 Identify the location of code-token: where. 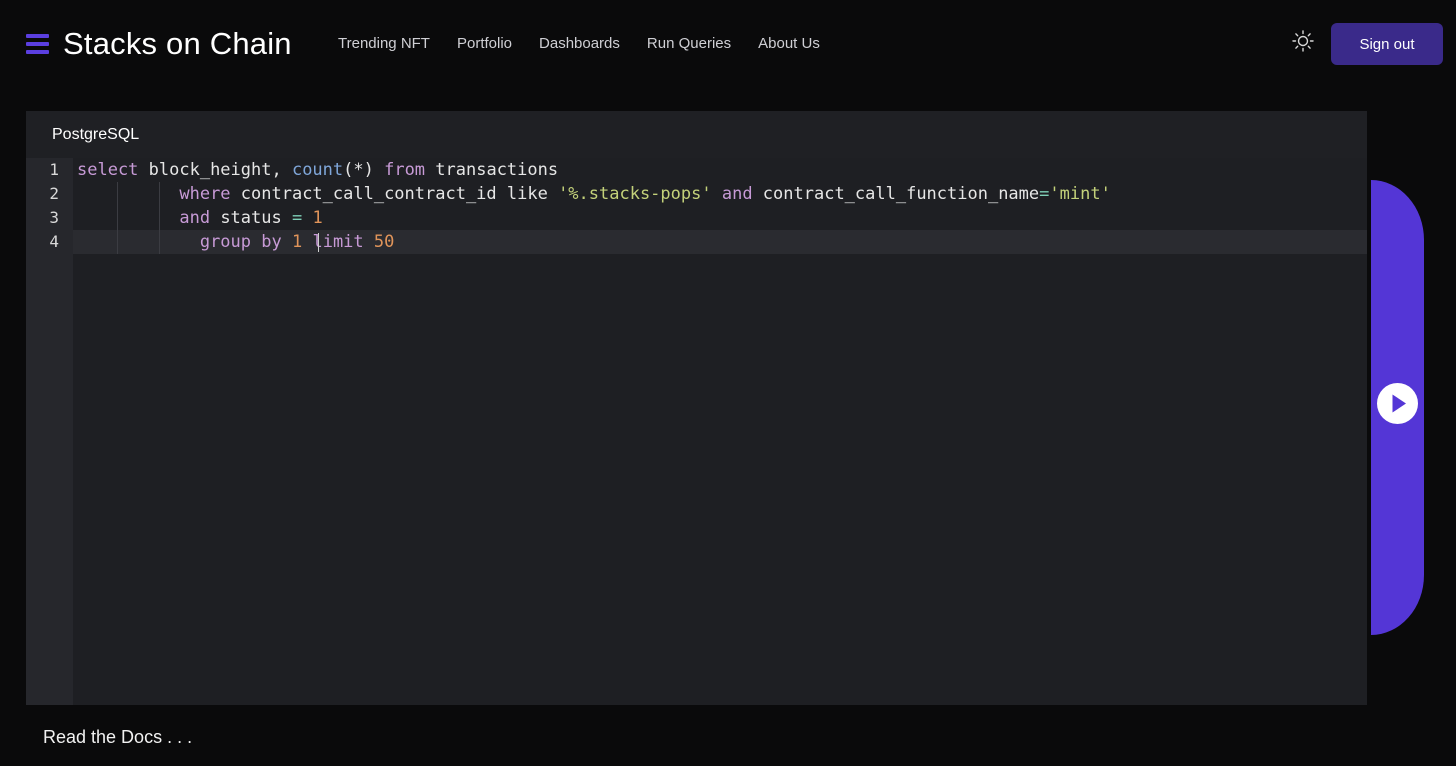
(205, 194).